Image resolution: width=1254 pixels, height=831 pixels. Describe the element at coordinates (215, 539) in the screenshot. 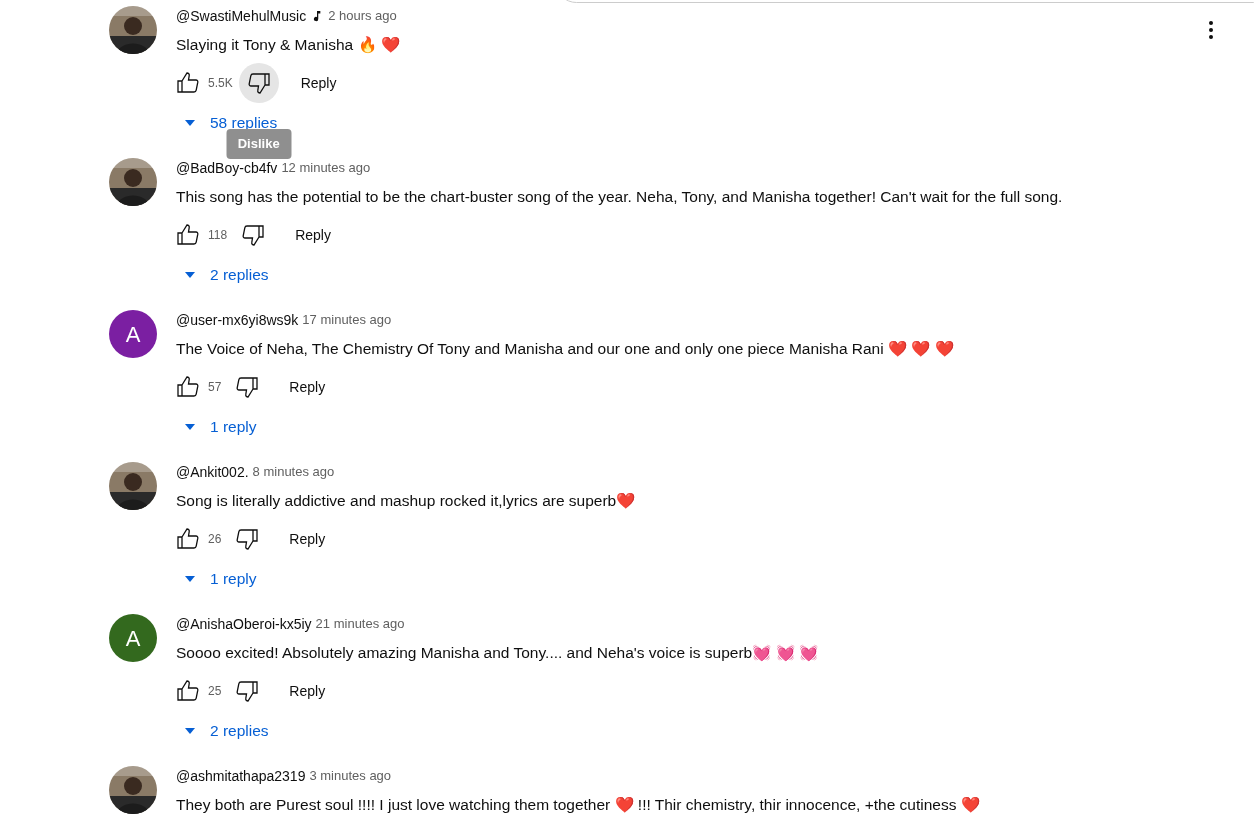

I see `like-count: 26` at that location.